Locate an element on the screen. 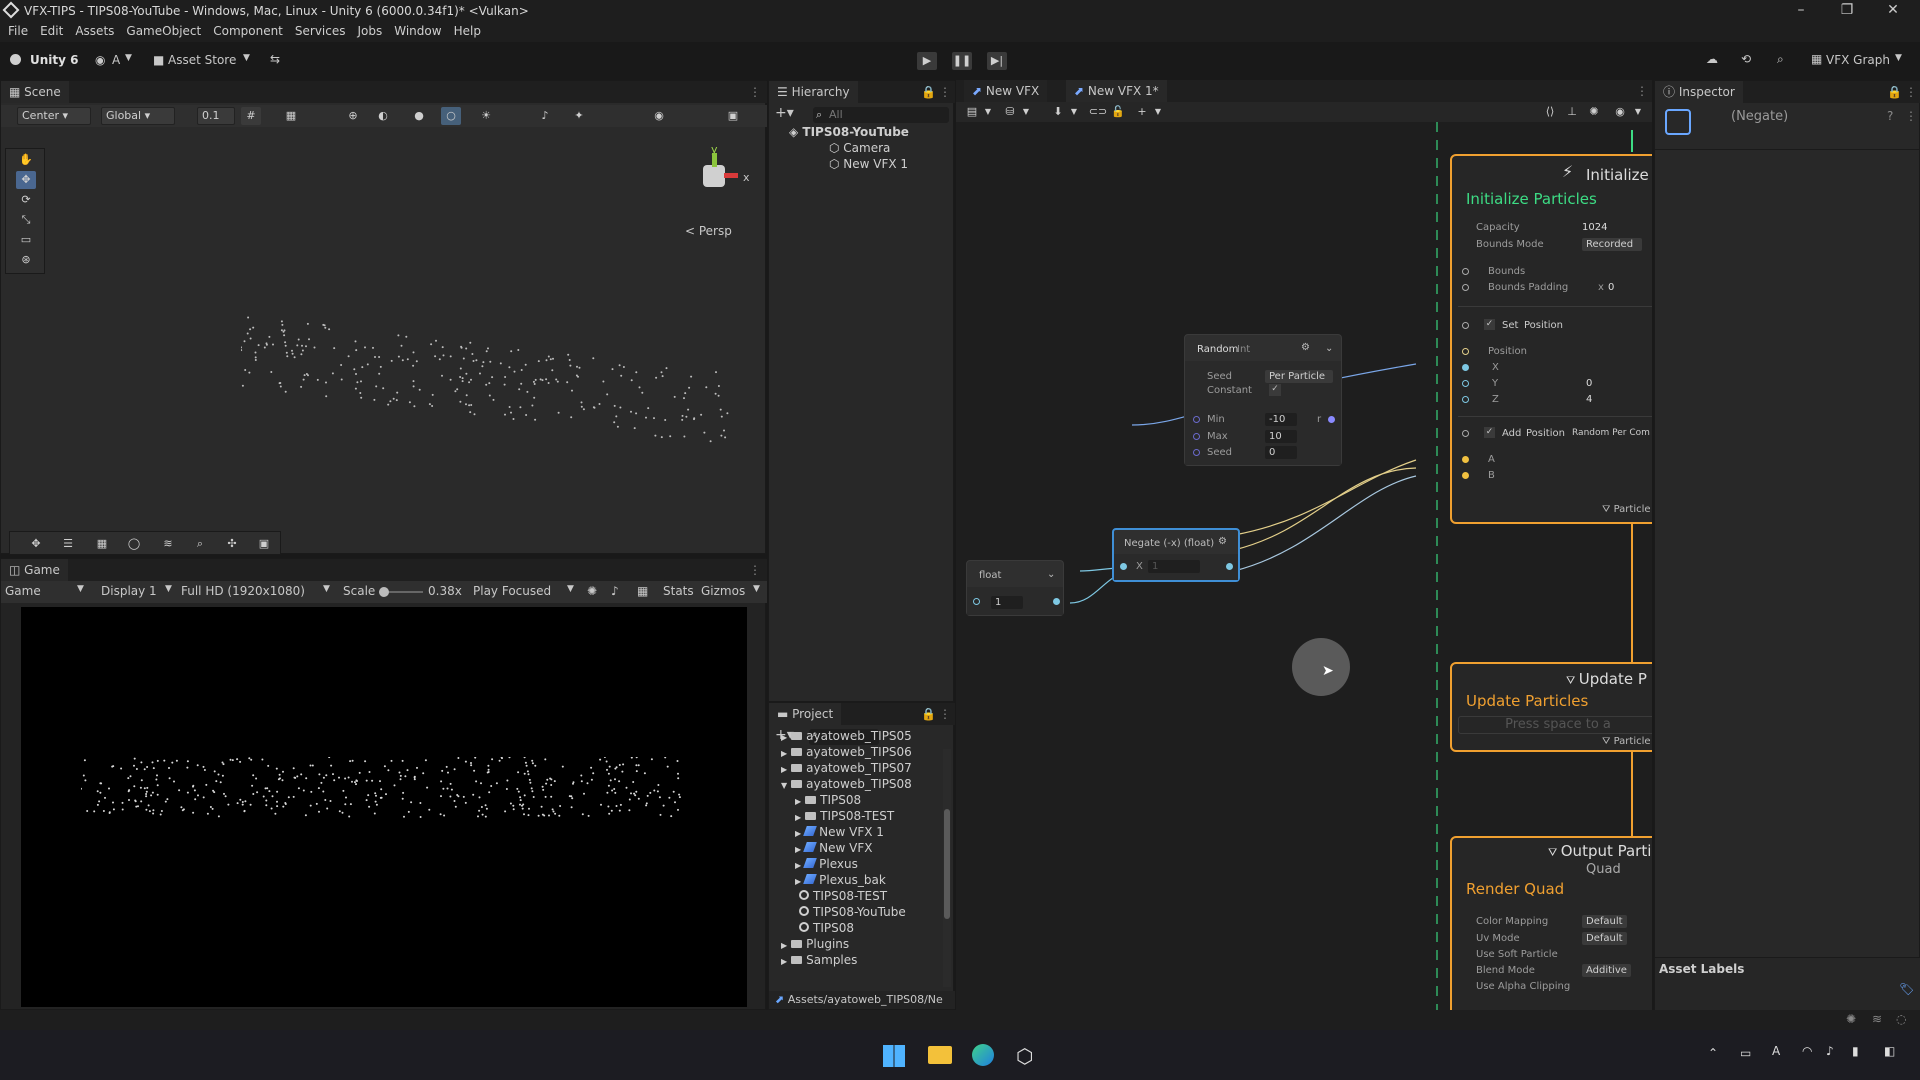  project-item: ▶ TIPS08-TEST is located at coordinates (844, 816).